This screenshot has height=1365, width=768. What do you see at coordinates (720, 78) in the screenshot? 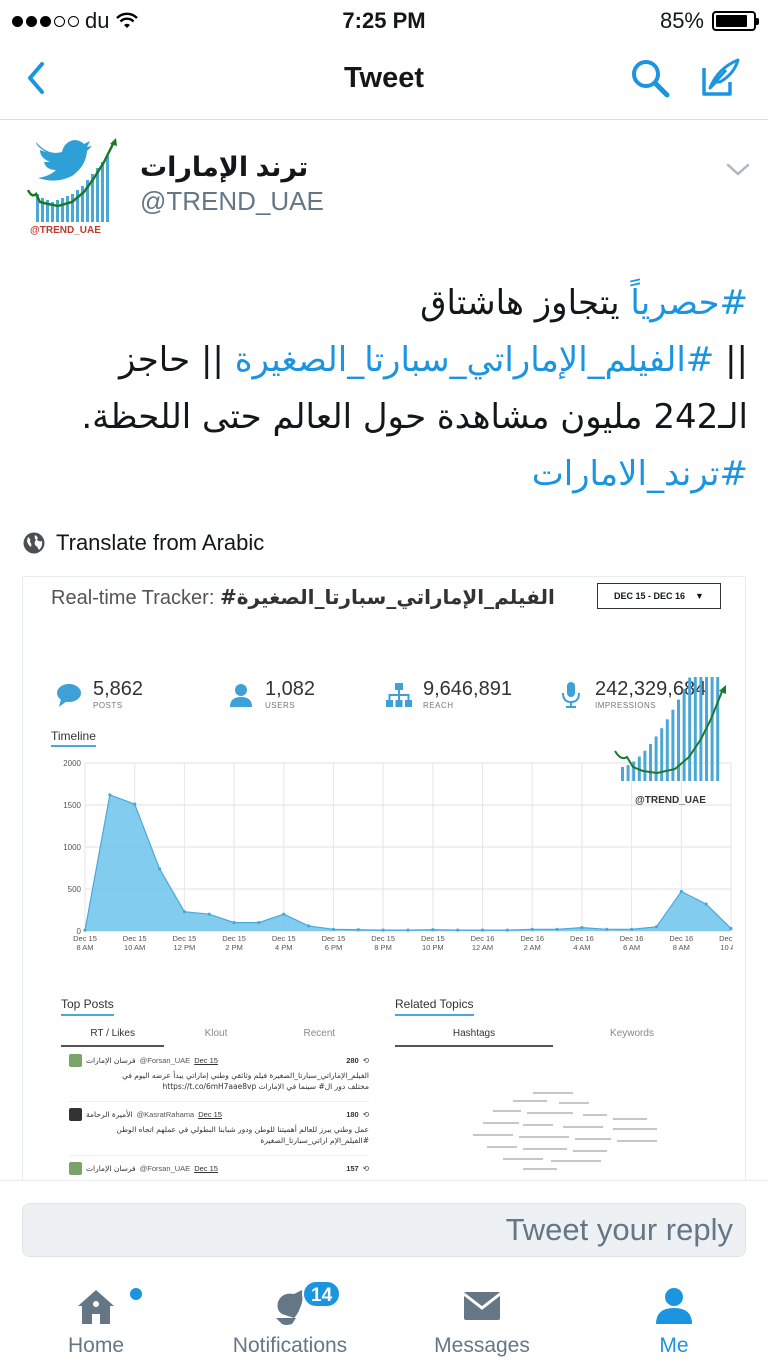
I see `compose-icon` at bounding box center [720, 78].